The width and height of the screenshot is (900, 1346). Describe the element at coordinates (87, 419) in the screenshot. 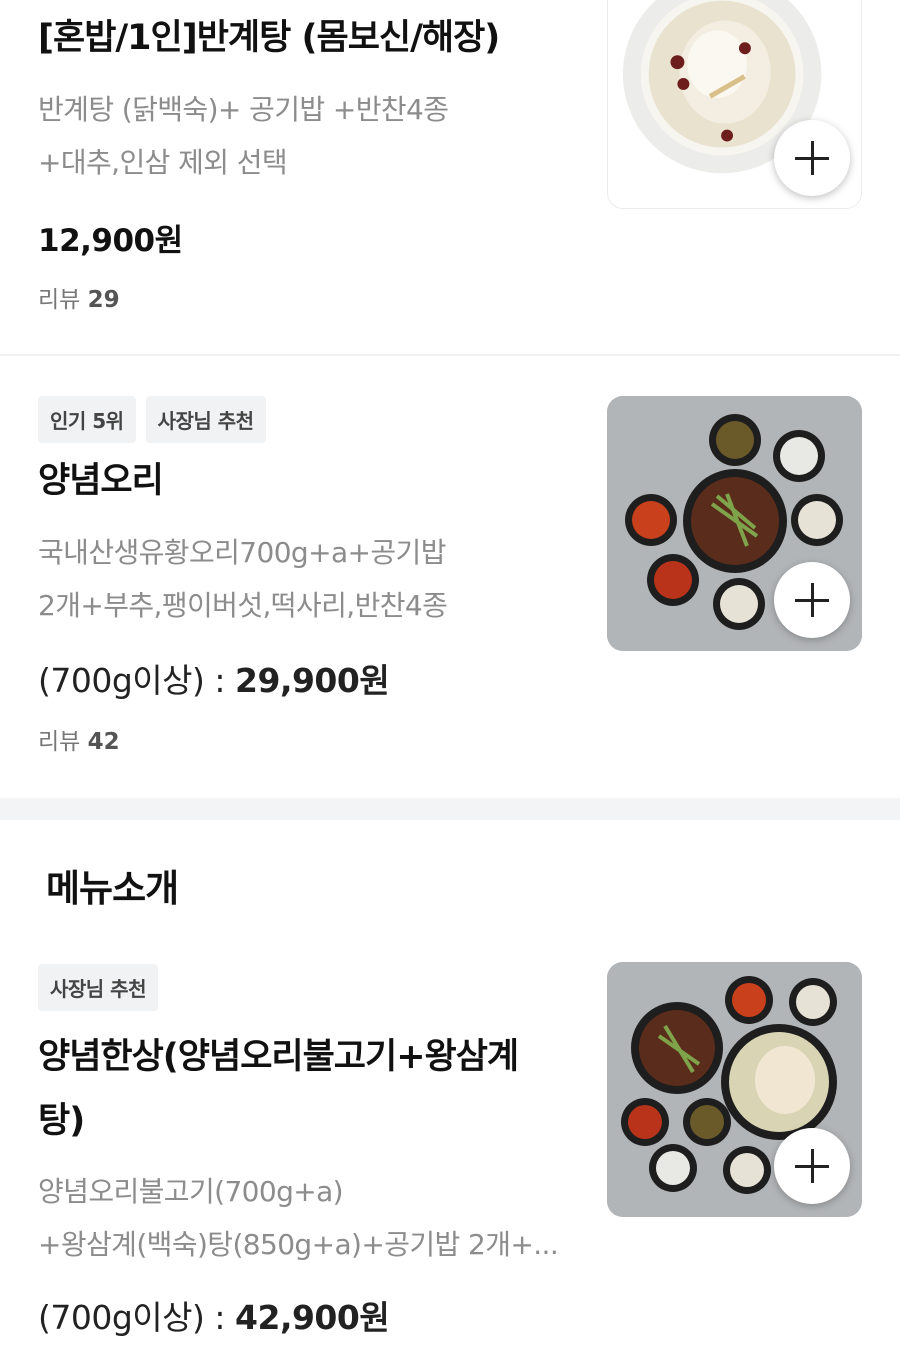

I see `badge-popular-rank: 인기 5위` at that location.